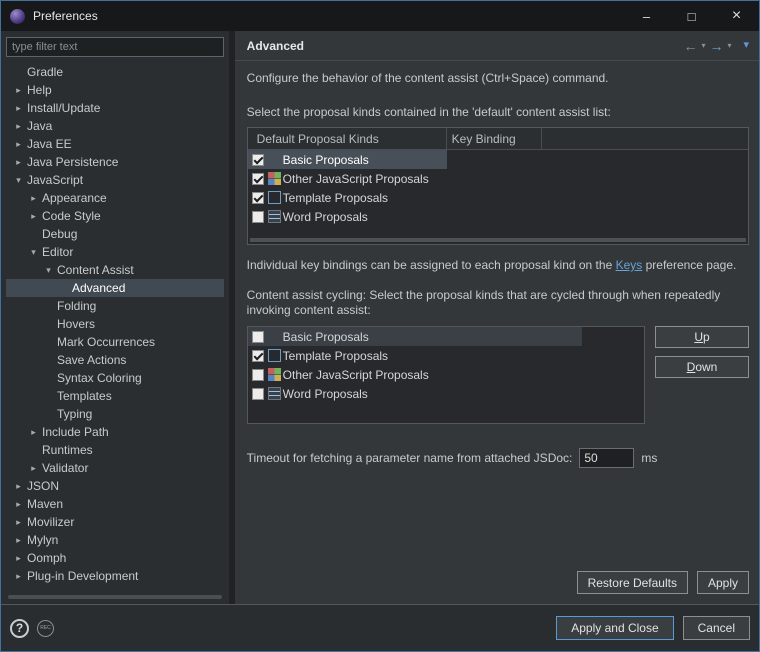  What do you see at coordinates (115, 540) in the screenshot?
I see `tree-item-mylyn: ▸ Mylyn` at bounding box center [115, 540].